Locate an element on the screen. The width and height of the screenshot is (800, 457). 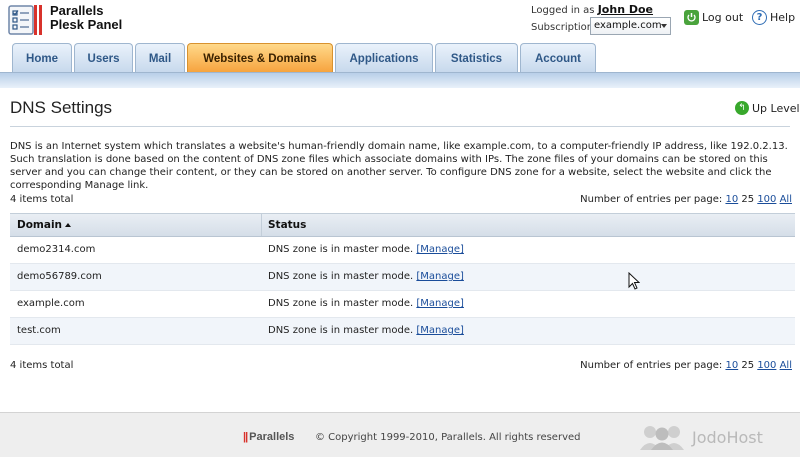
sort-ascending-icon is located at coordinates (68, 225).